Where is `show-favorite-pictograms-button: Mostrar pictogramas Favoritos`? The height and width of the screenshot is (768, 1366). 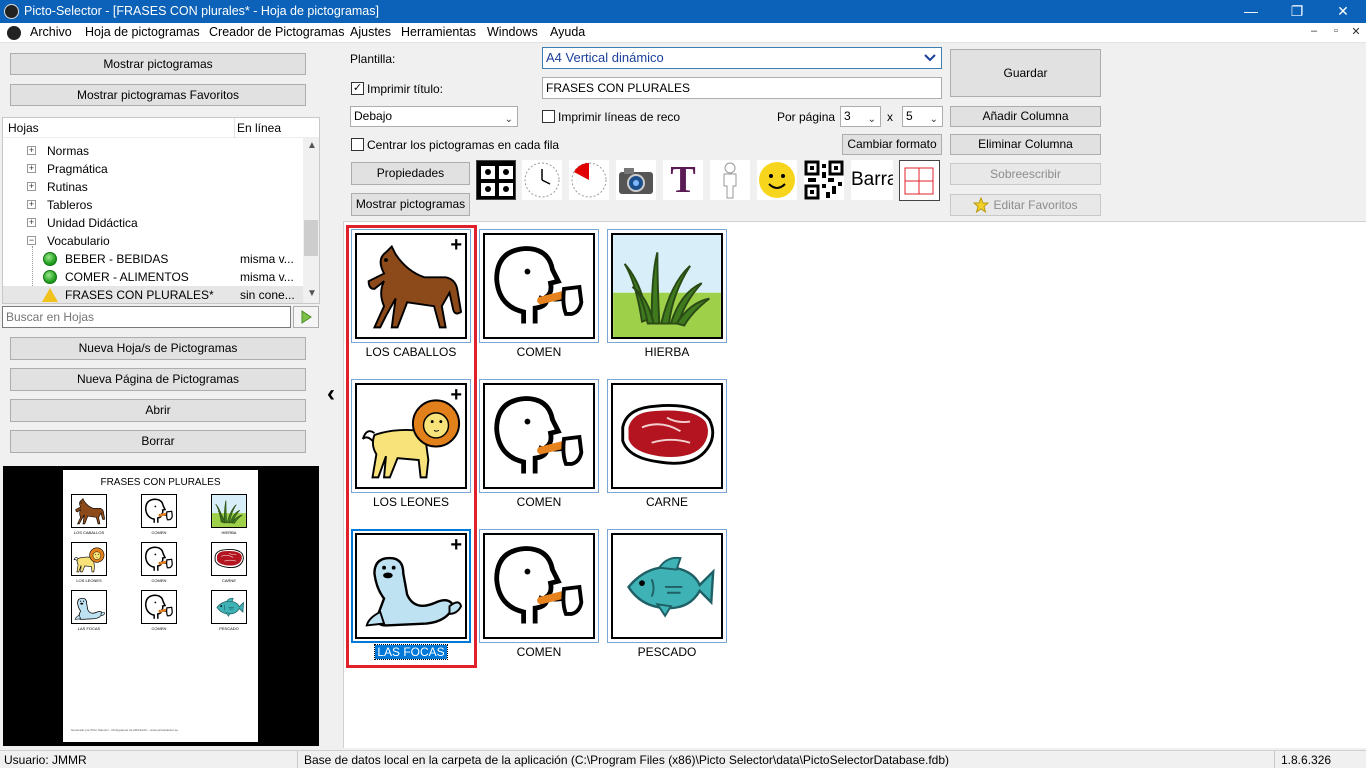 show-favorite-pictograms-button: Mostrar pictogramas Favoritos is located at coordinates (158, 95).